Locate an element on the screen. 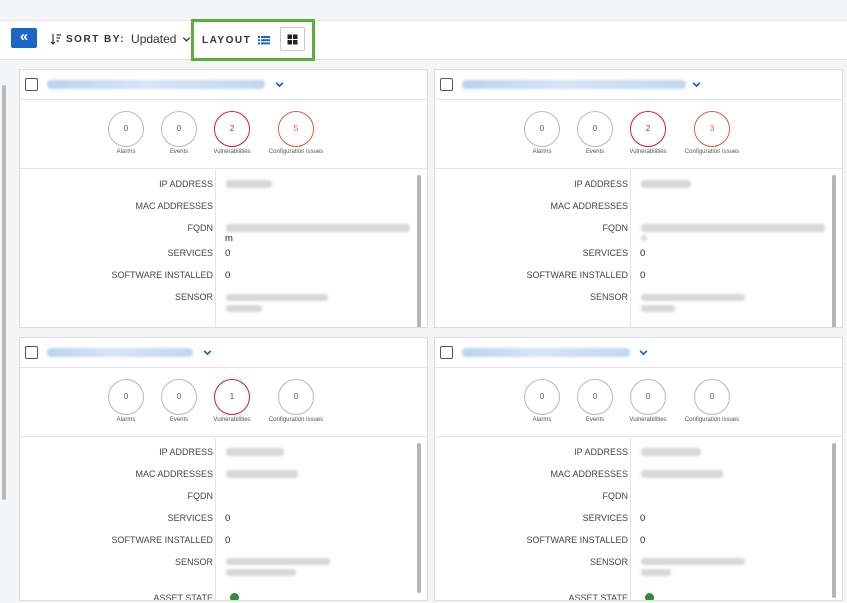 The image size is (847, 603). sort-icon is located at coordinates (55, 39).